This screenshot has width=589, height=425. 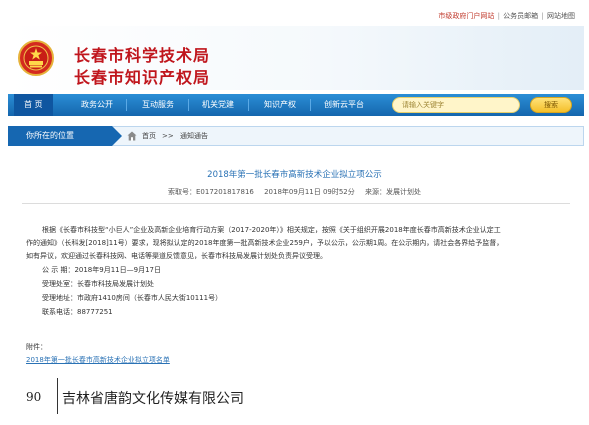 What do you see at coordinates (101, 270) in the screenshot?
I see `announcement-period: 公 示 期：2018年9月11日—9月17日` at bounding box center [101, 270].